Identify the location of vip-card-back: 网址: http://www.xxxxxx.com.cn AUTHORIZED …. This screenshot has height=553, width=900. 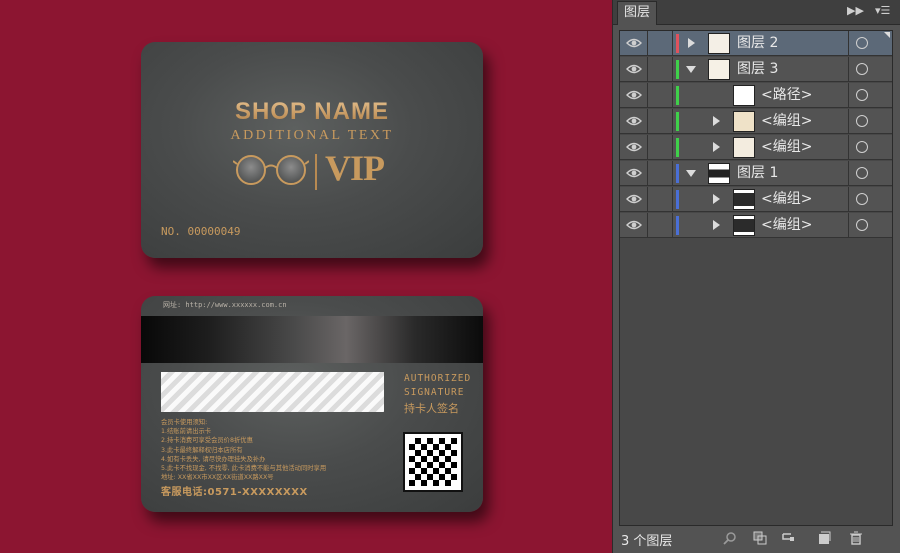
(312, 404).